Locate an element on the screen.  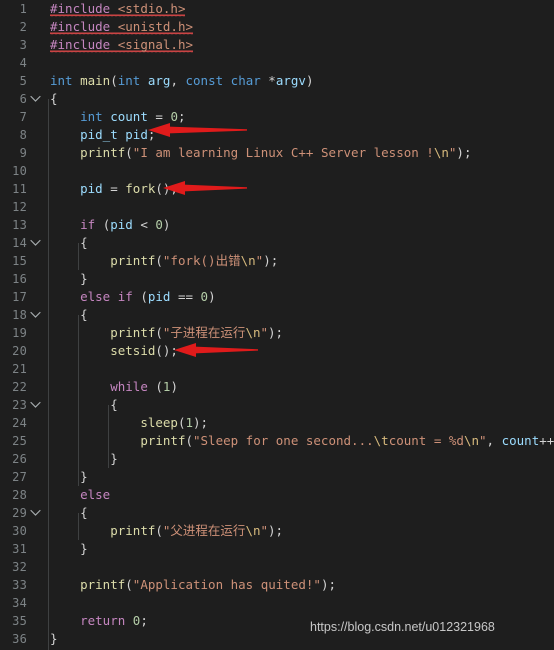
gutter-line: 27 is located at coordinates (22, 477).